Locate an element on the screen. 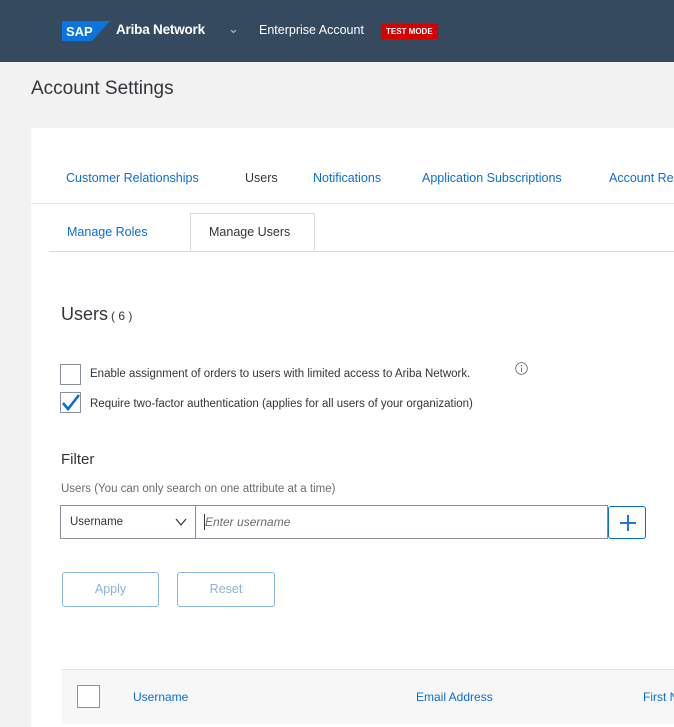 This screenshot has height=727, width=674. select-all-checkbox is located at coordinates (88, 696).